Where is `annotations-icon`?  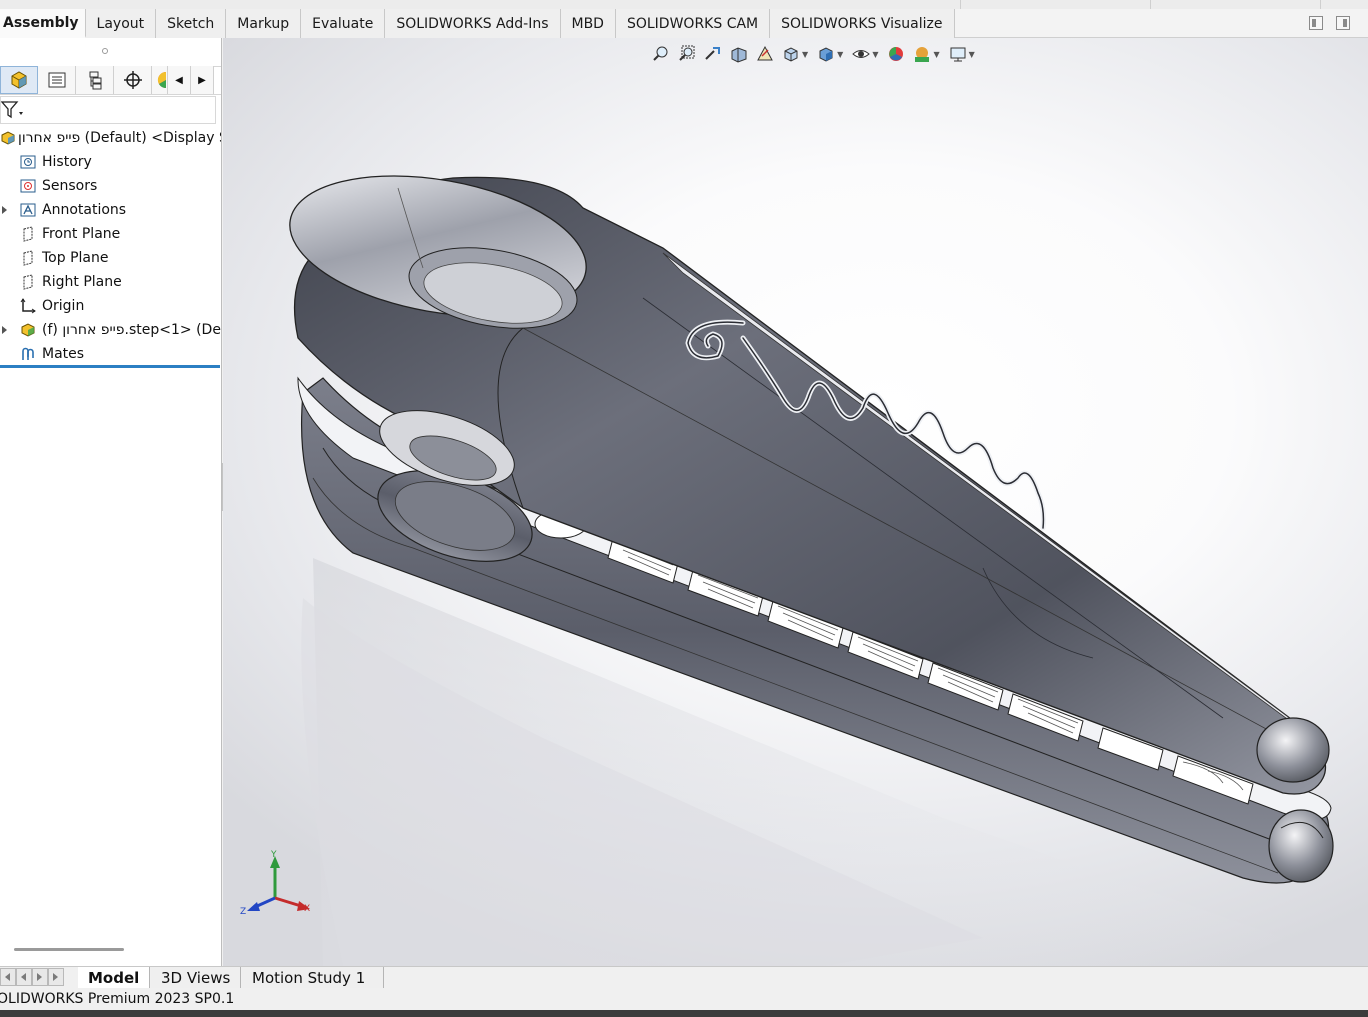 annotations-icon is located at coordinates (28, 210).